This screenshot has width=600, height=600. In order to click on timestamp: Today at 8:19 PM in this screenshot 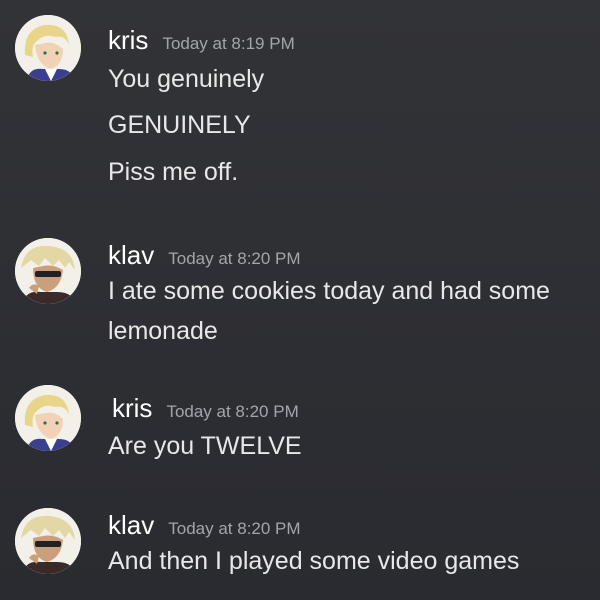, I will do `click(228, 43)`.